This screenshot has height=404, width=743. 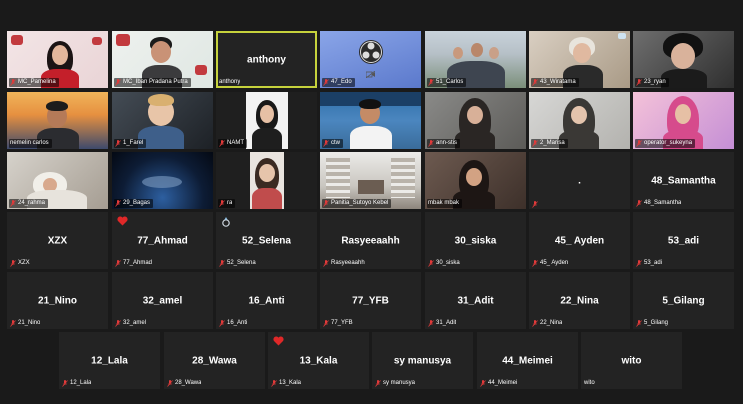 What do you see at coordinates (162, 180) in the screenshot?
I see `participant-tile: 29_Bagas` at bounding box center [162, 180].